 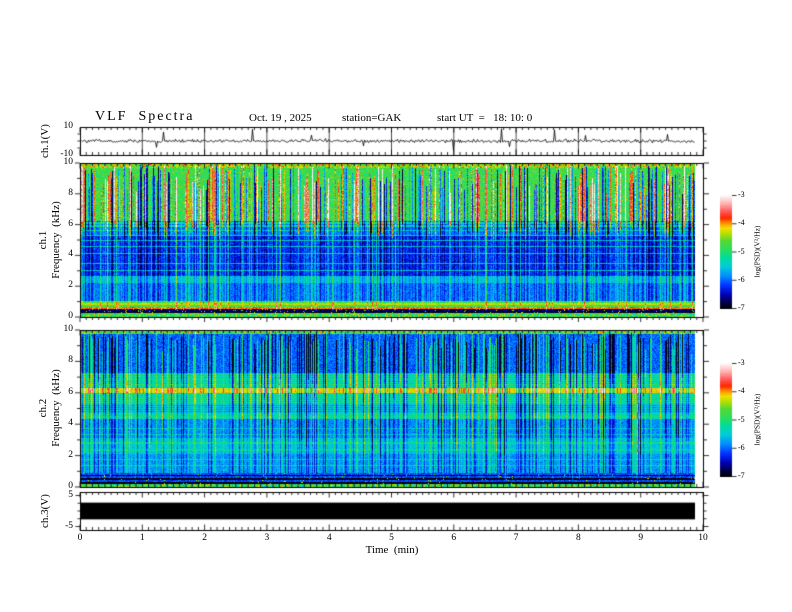 I want to click on x-tick-label: 9, so click(x=641, y=538).